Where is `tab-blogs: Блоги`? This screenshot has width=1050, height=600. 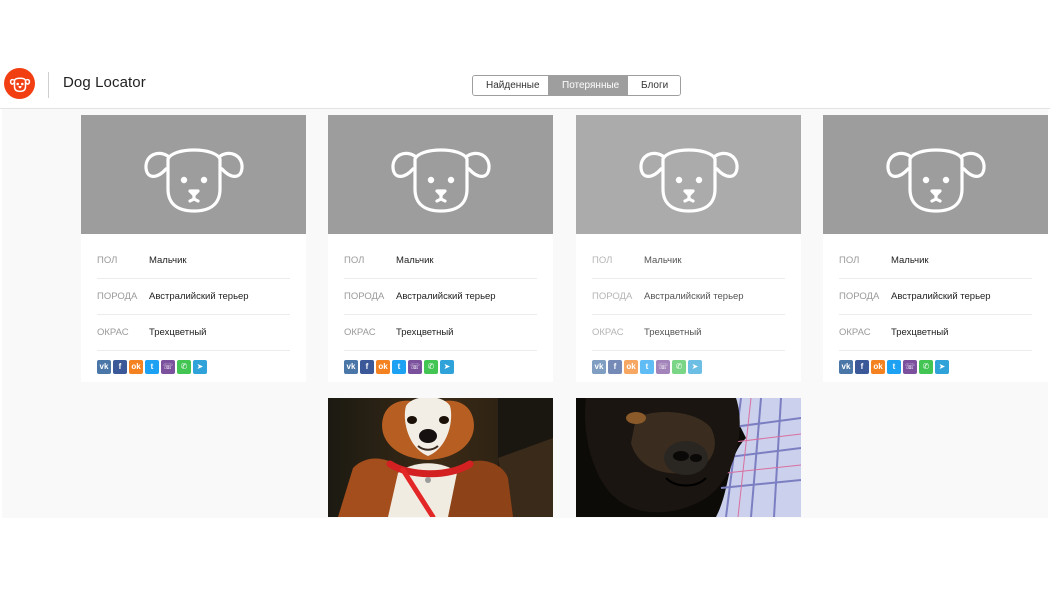
tab-blogs: Блоги is located at coordinates (653, 85).